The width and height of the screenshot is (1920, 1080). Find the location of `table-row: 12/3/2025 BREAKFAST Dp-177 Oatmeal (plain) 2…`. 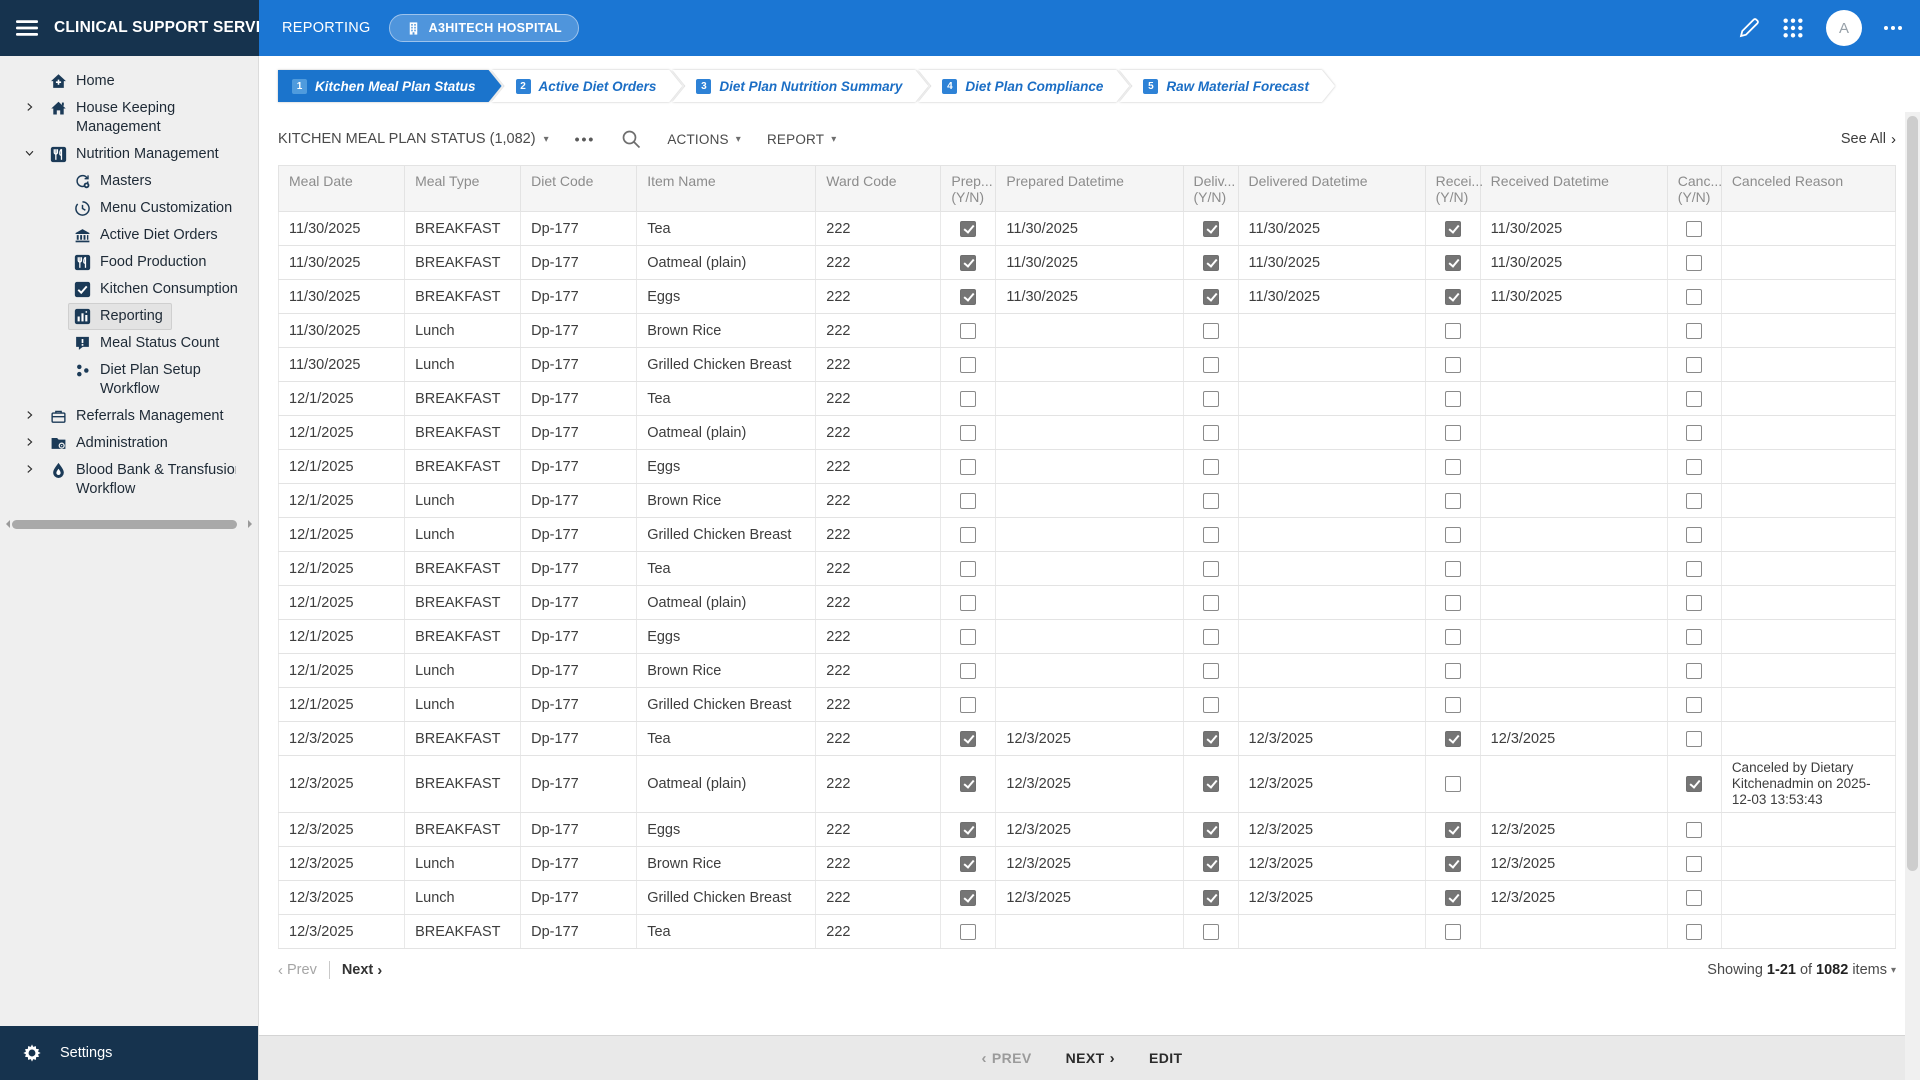

table-row: 12/3/2025 BREAKFAST Dp-177 Oatmeal (plain) 2… is located at coordinates (1087, 784).